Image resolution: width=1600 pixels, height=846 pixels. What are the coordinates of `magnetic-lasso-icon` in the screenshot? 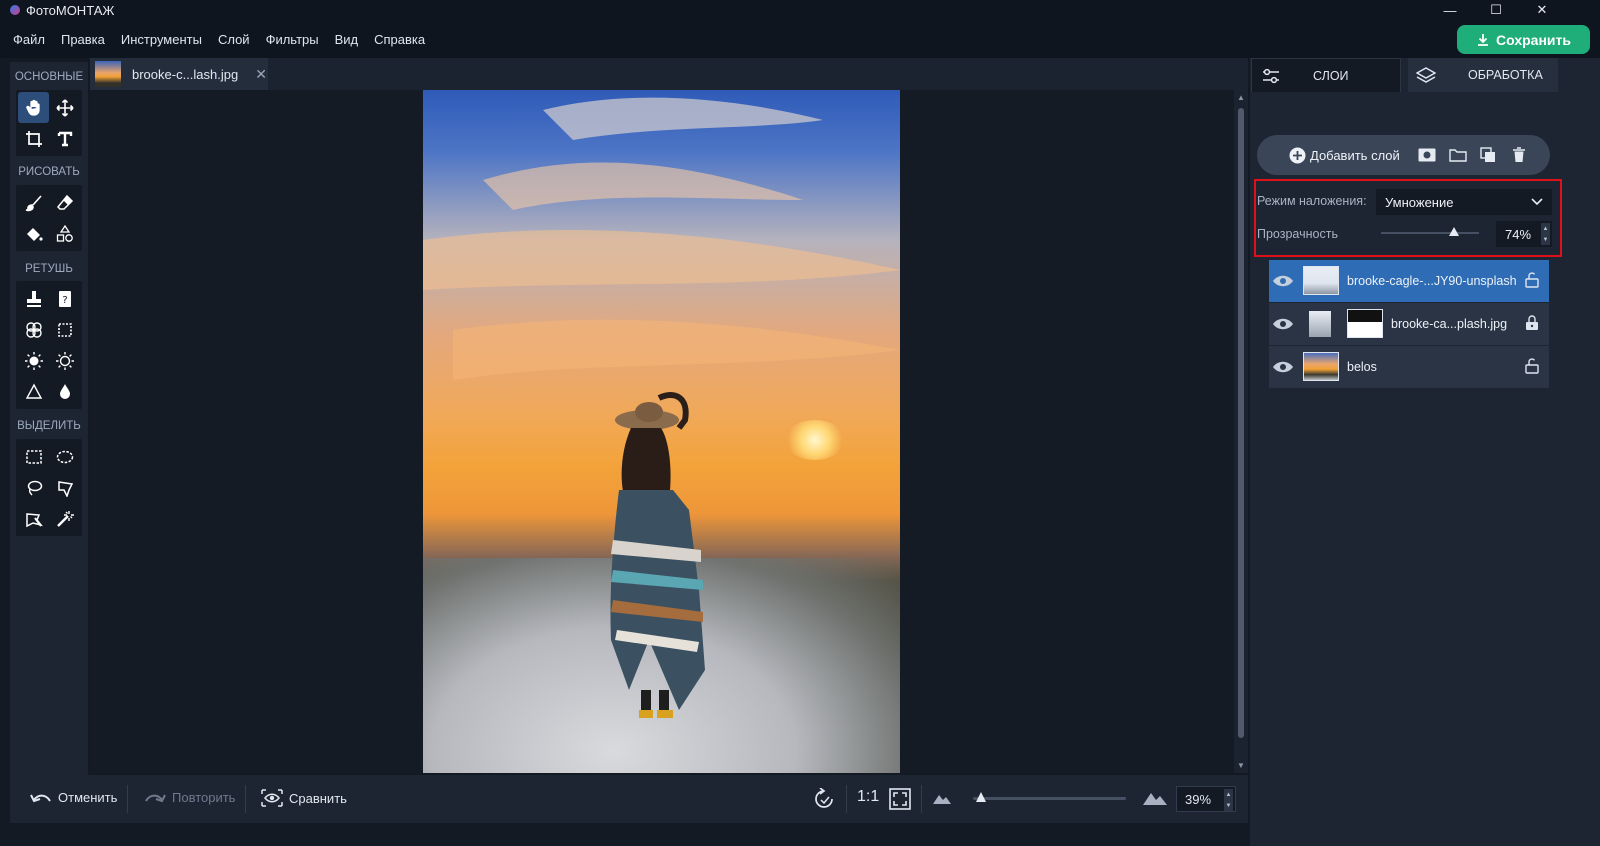 It's located at (33, 518).